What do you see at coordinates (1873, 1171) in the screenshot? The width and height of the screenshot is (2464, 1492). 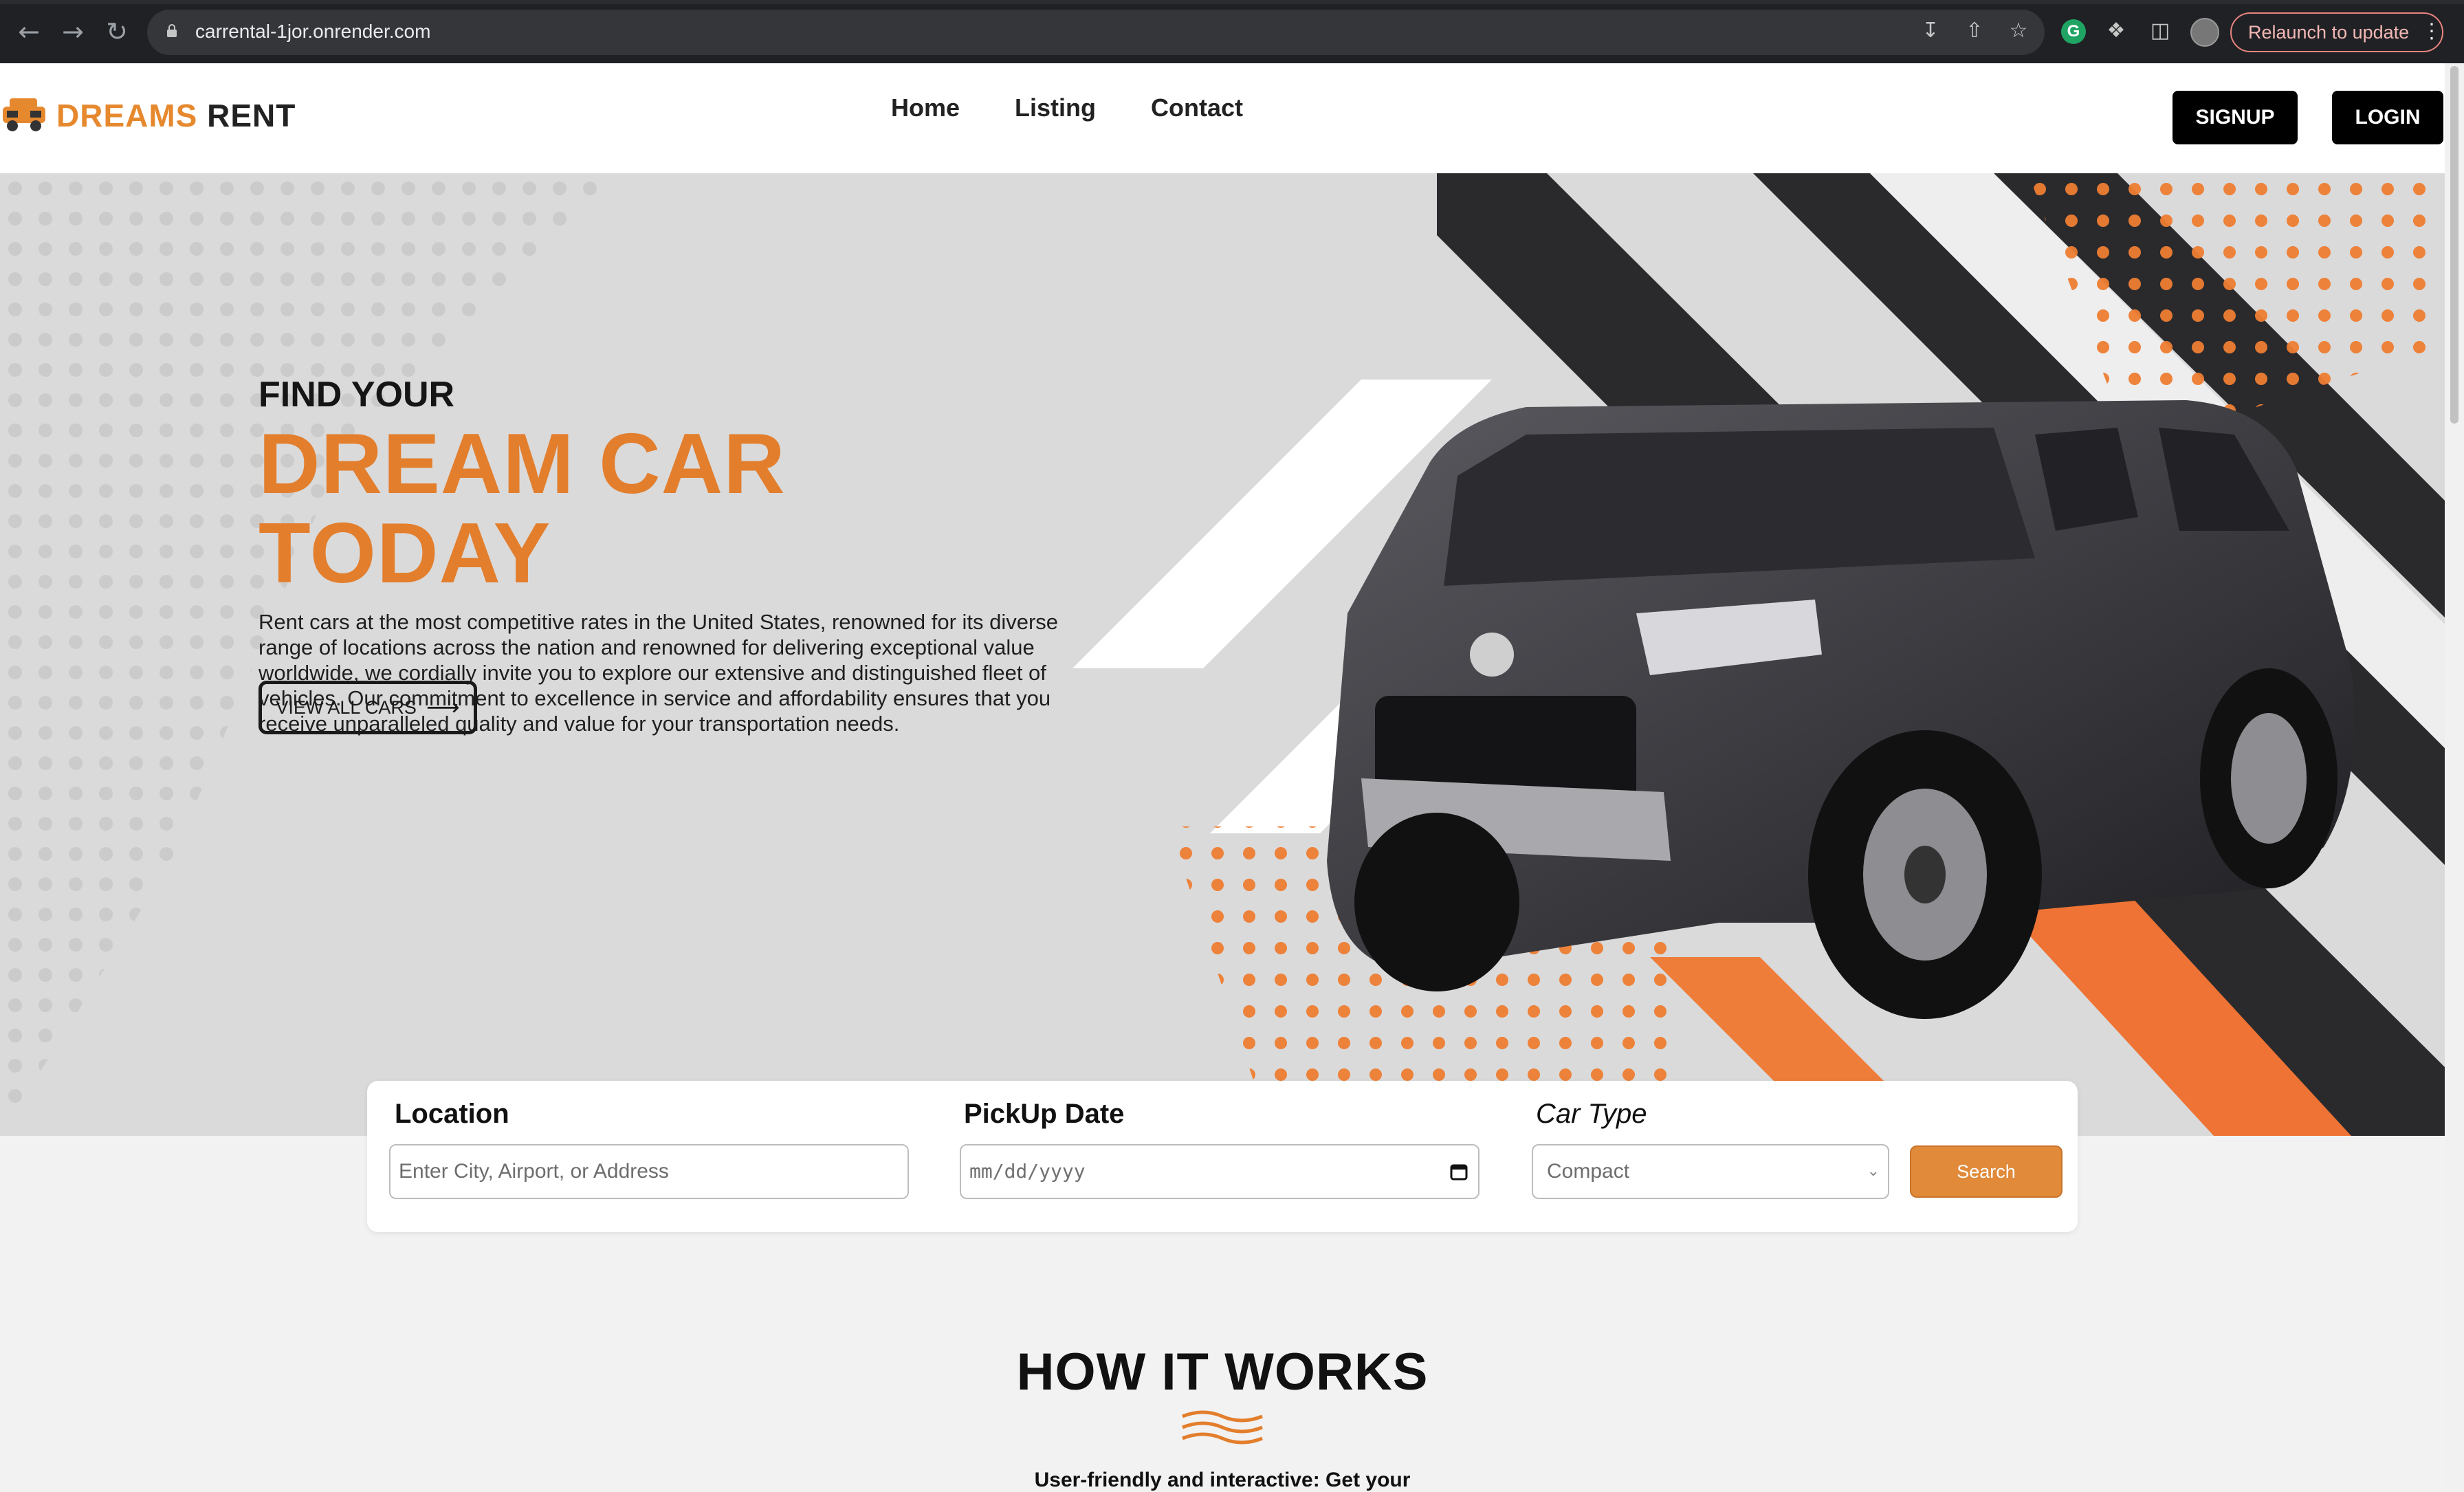 I see `chevron-down-icon: ⌄` at bounding box center [1873, 1171].